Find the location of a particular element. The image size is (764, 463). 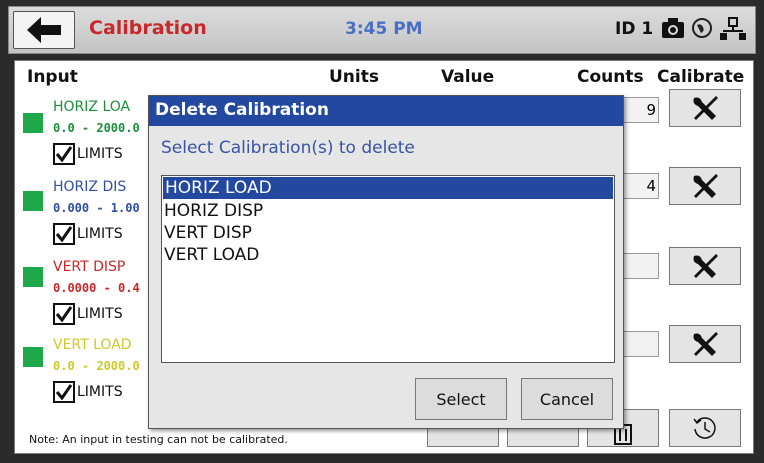

history-icon is located at coordinates (704, 428).